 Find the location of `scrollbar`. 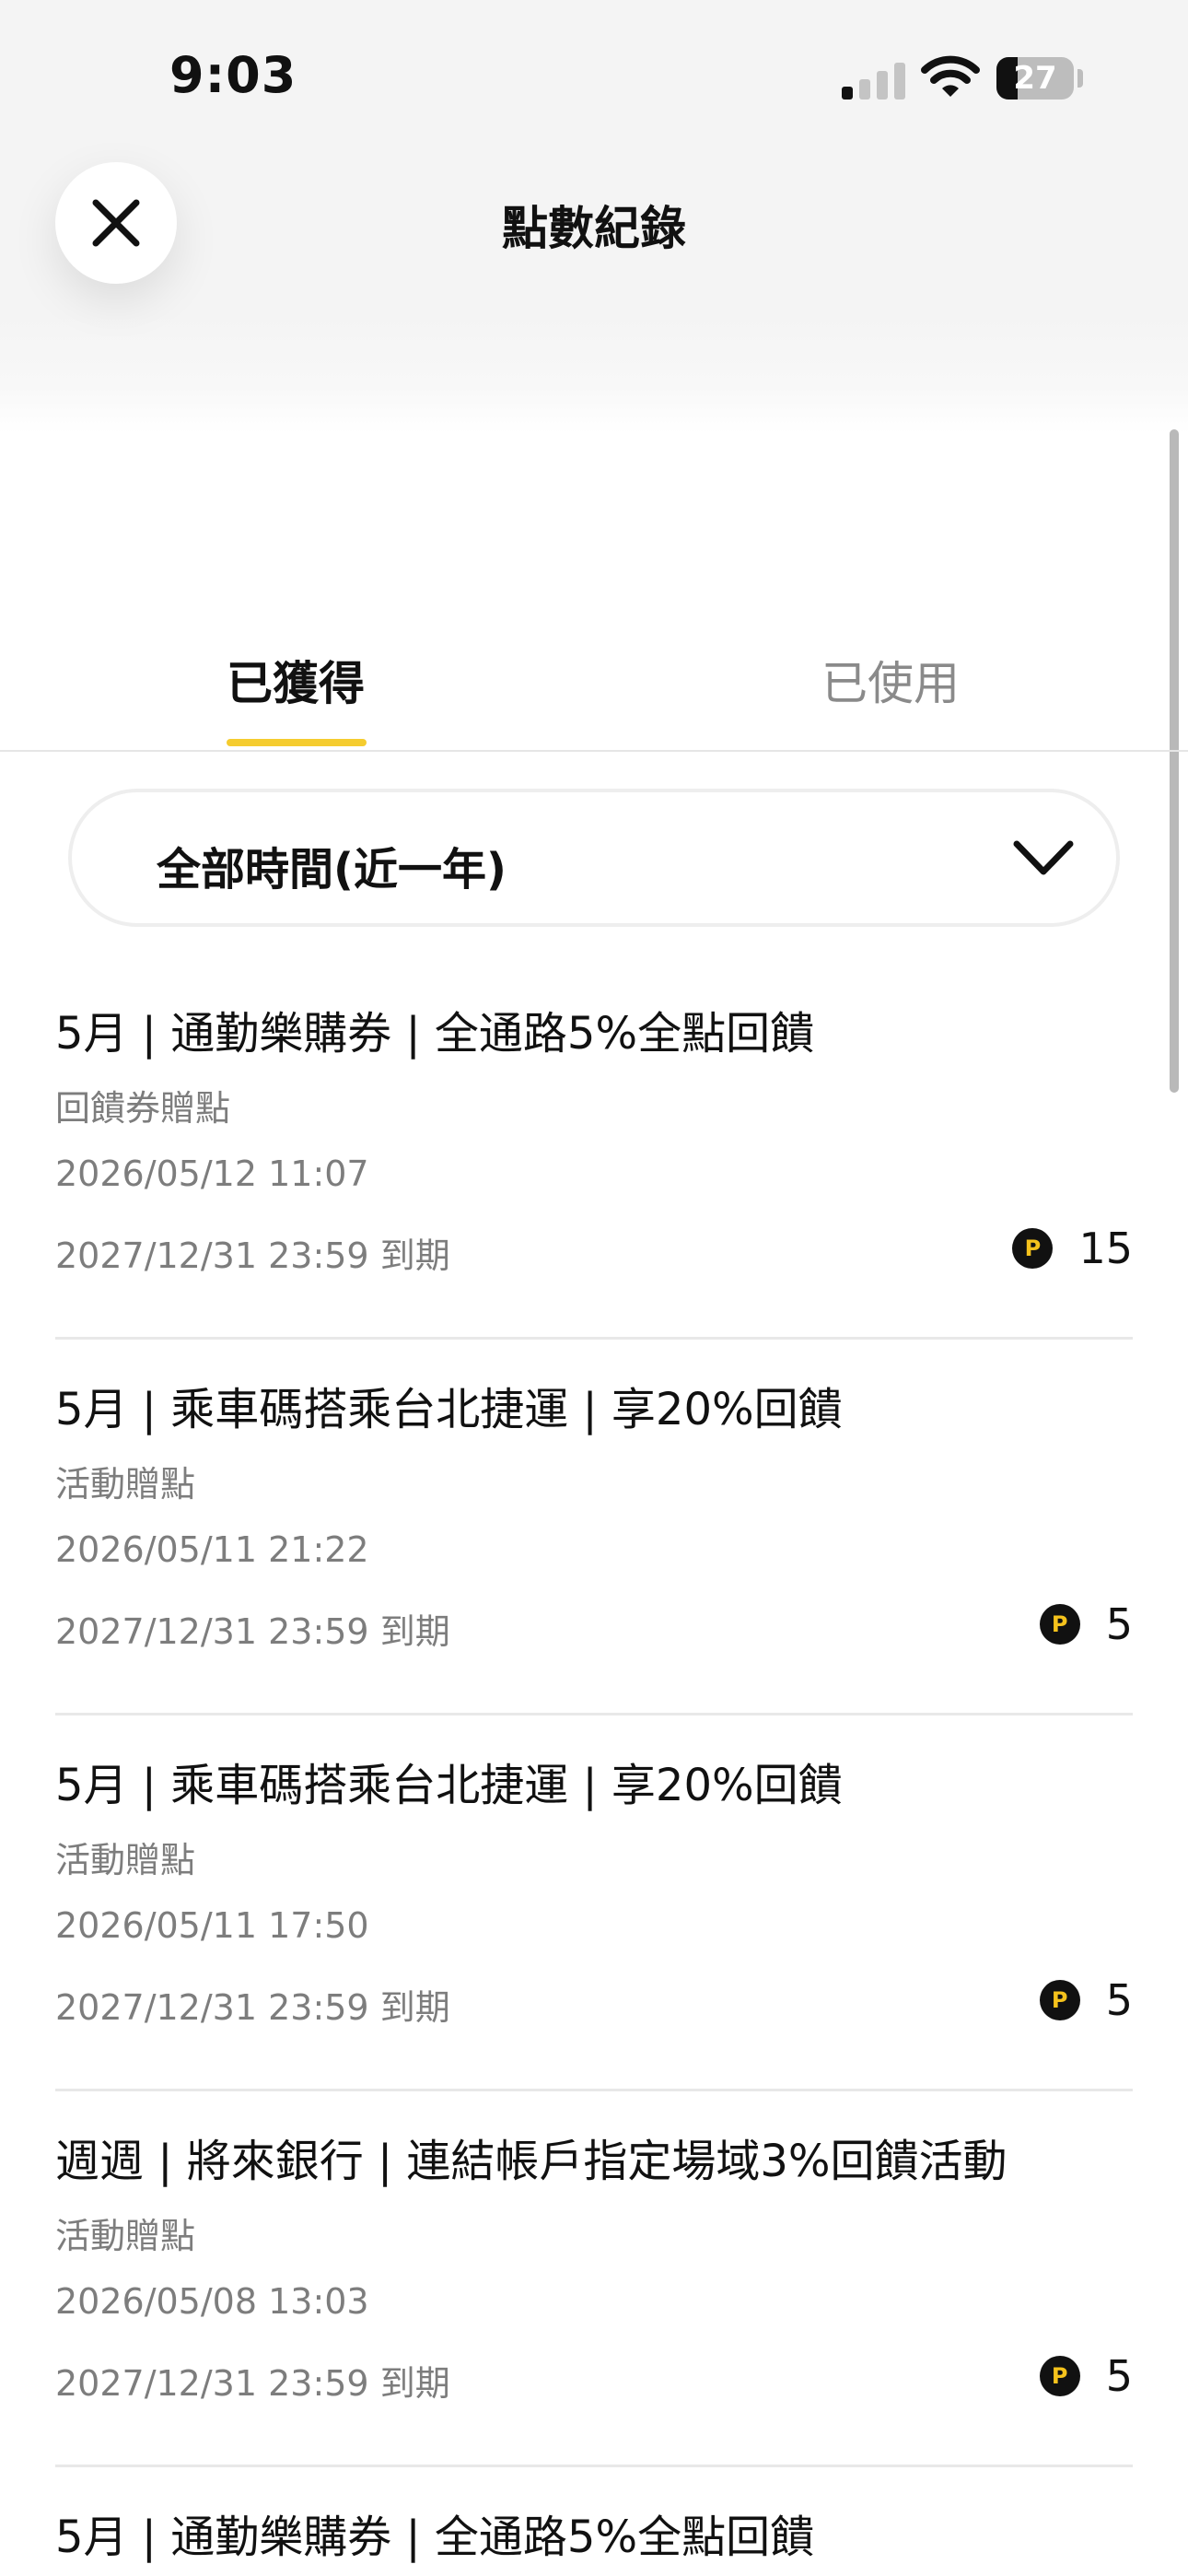

scrollbar is located at coordinates (1174, 761).